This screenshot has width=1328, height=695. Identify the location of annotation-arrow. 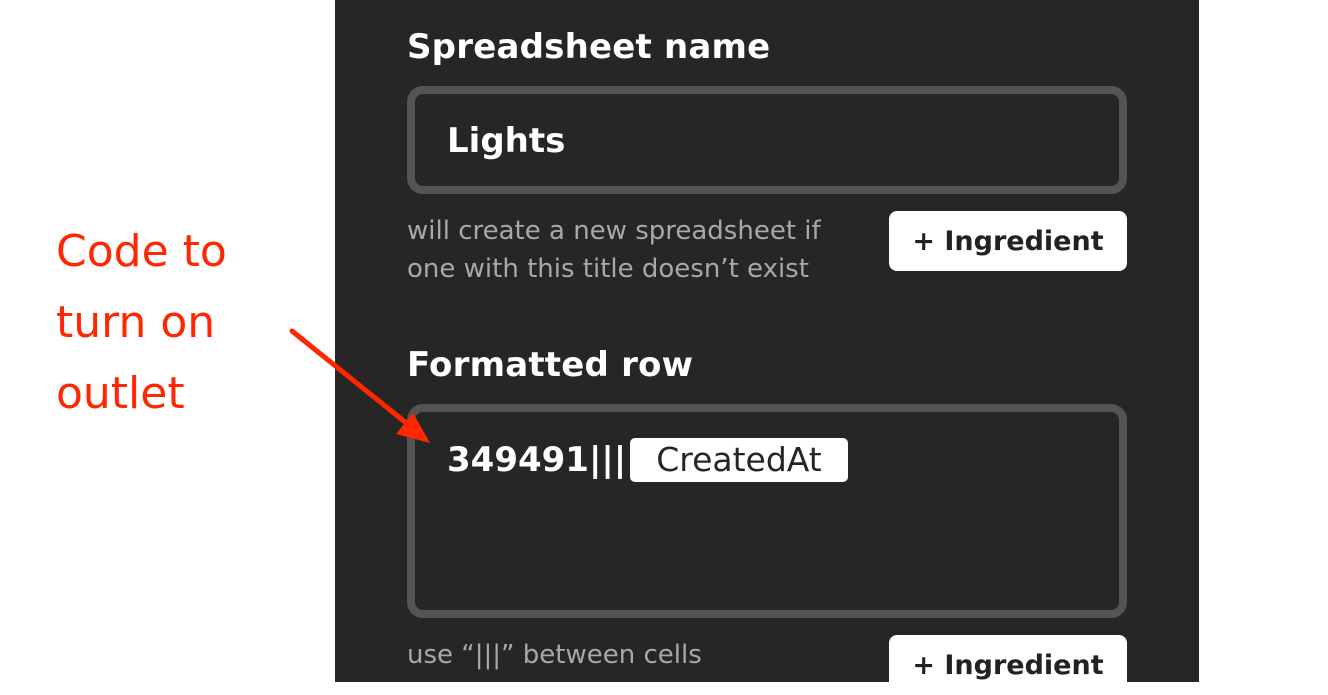
(359, 385).